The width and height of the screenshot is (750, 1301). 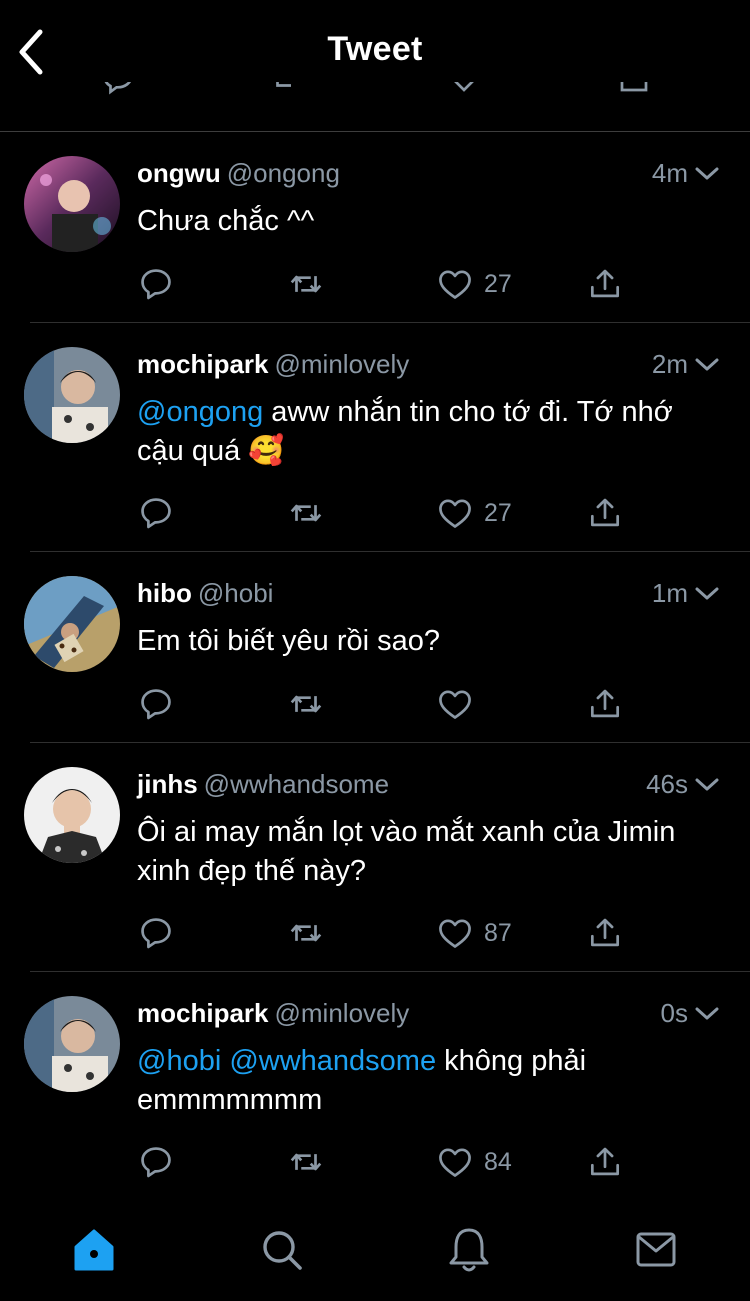 I want to click on tab-search, so click(x=282, y=1250).